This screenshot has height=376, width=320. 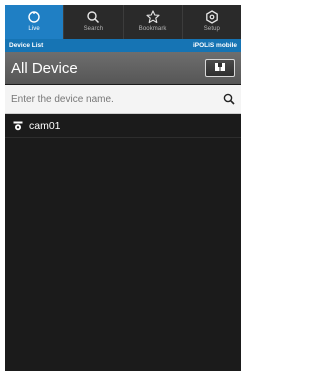 I want to click on list-item: cam01, so click(x=123, y=126).